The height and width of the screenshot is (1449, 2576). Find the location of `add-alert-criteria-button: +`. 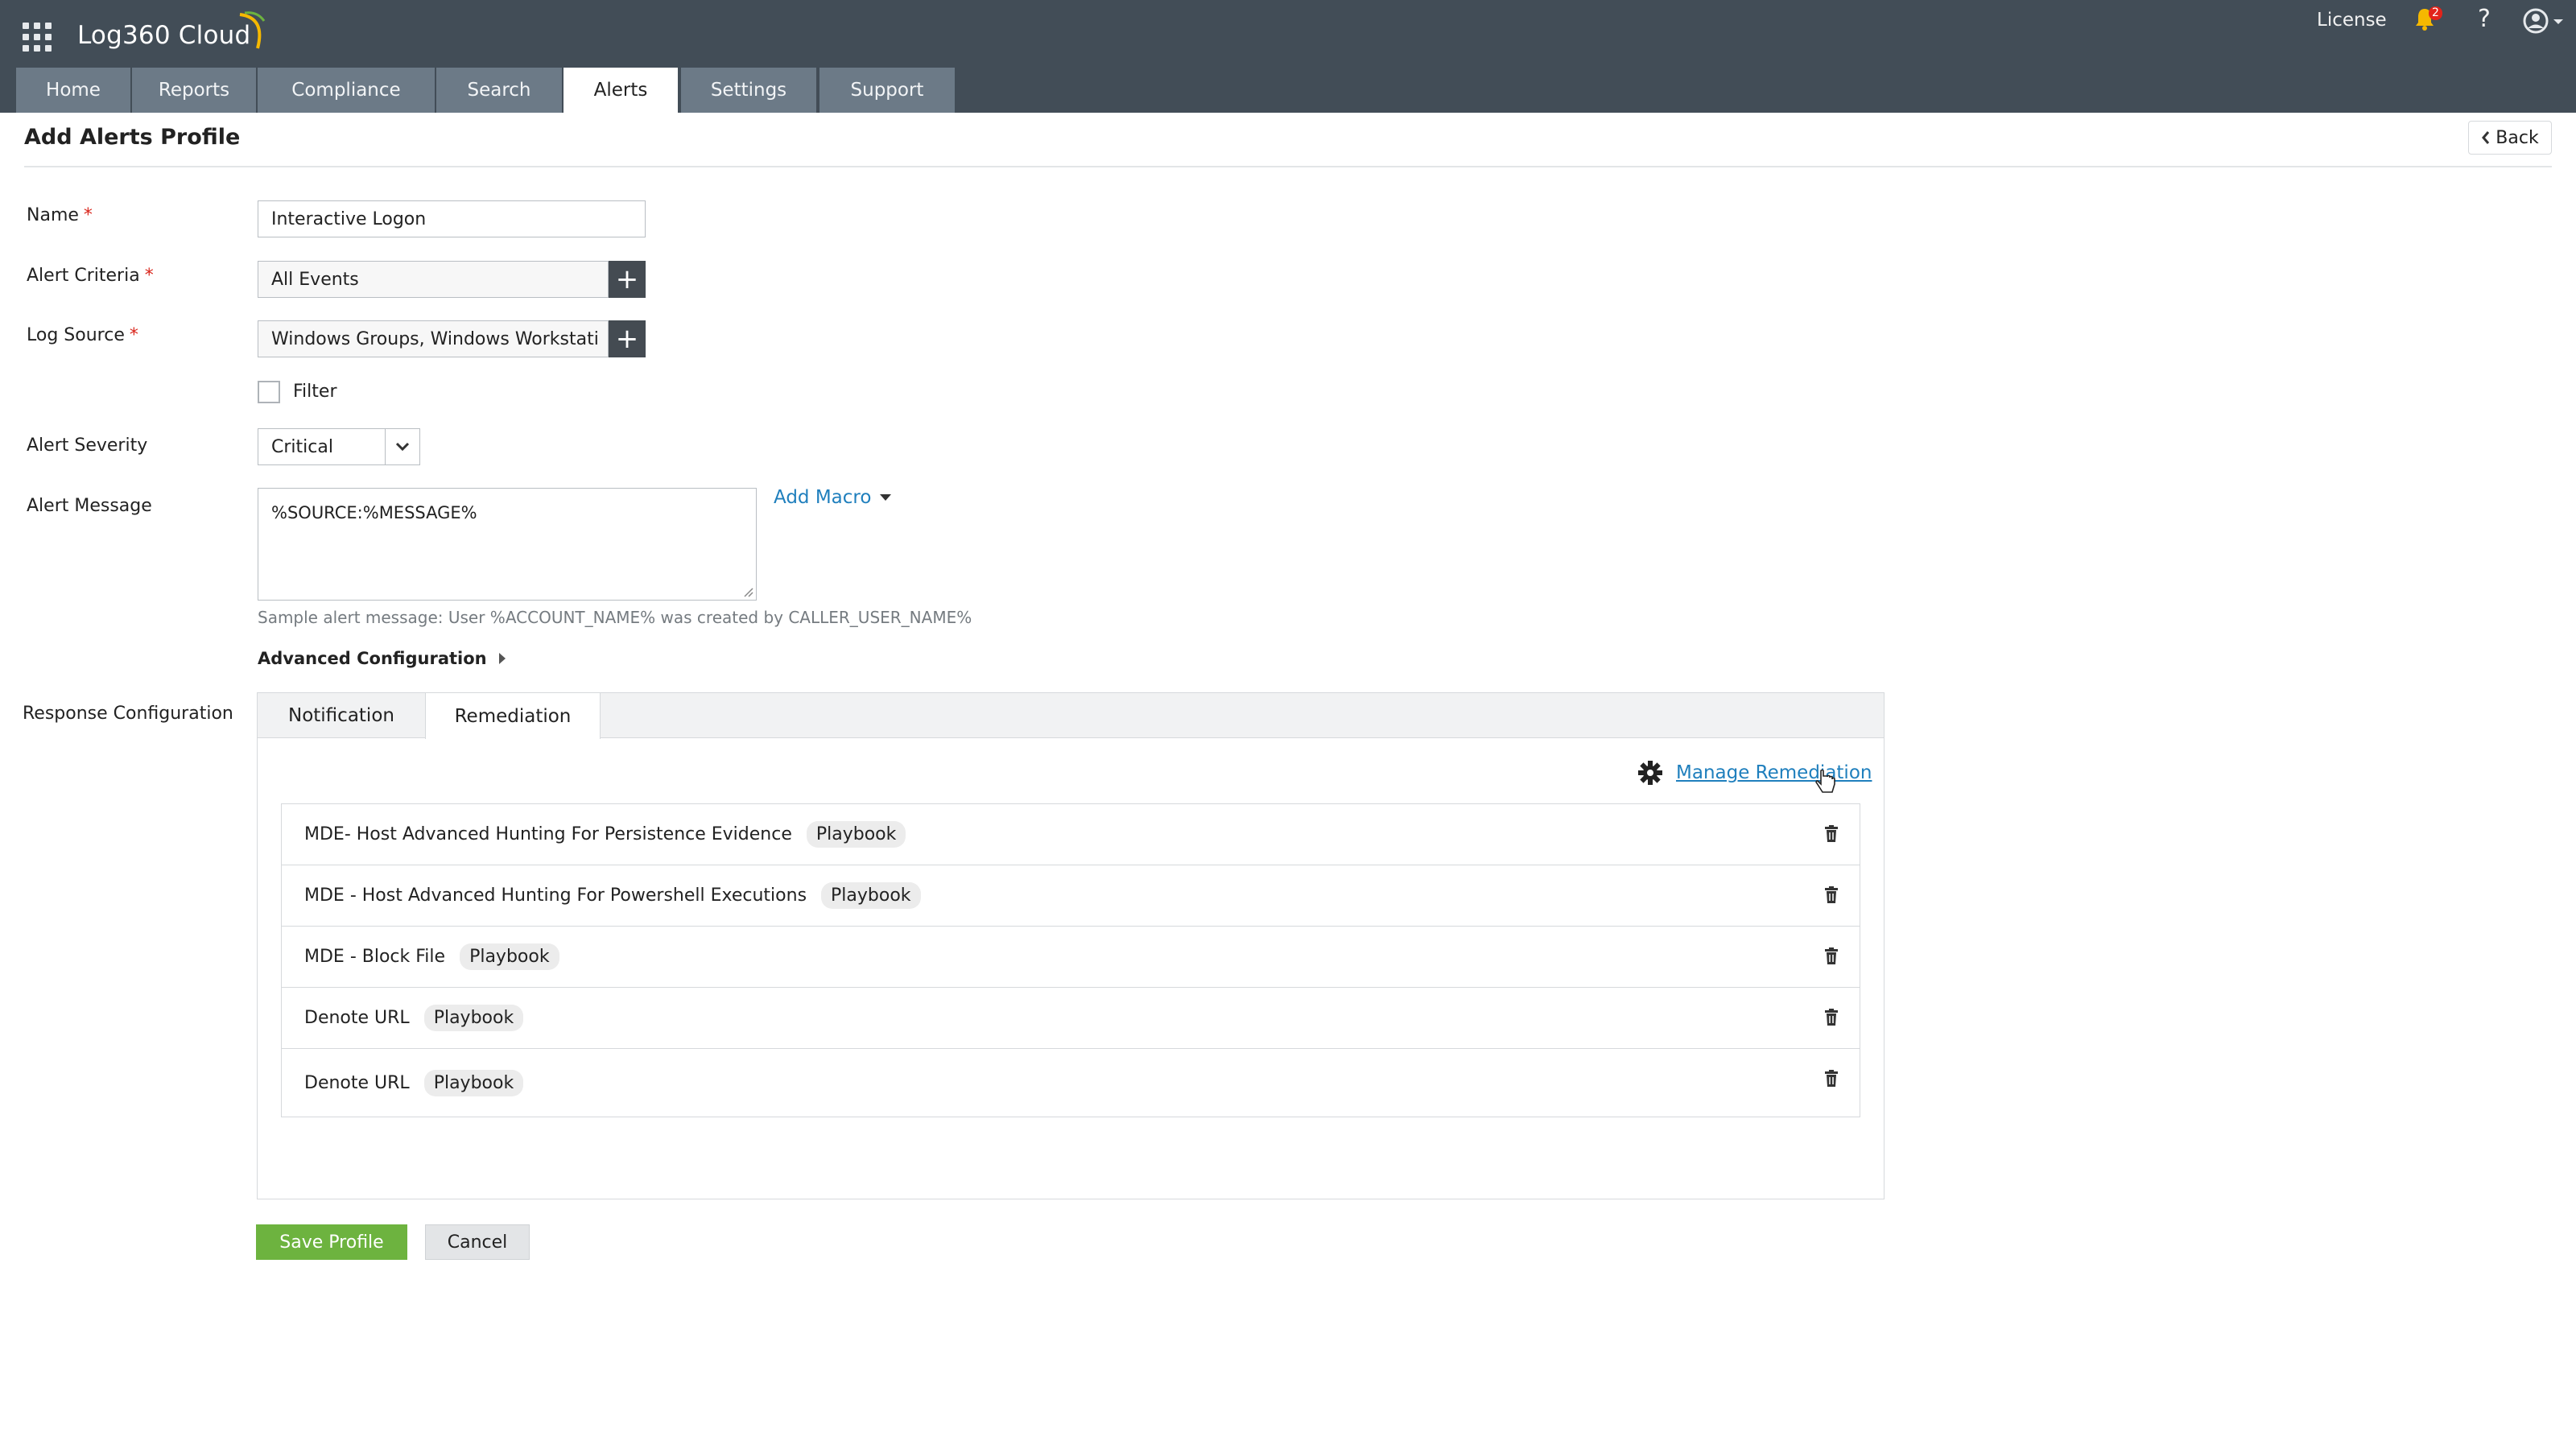

add-alert-criteria-button: + is located at coordinates (627, 279).